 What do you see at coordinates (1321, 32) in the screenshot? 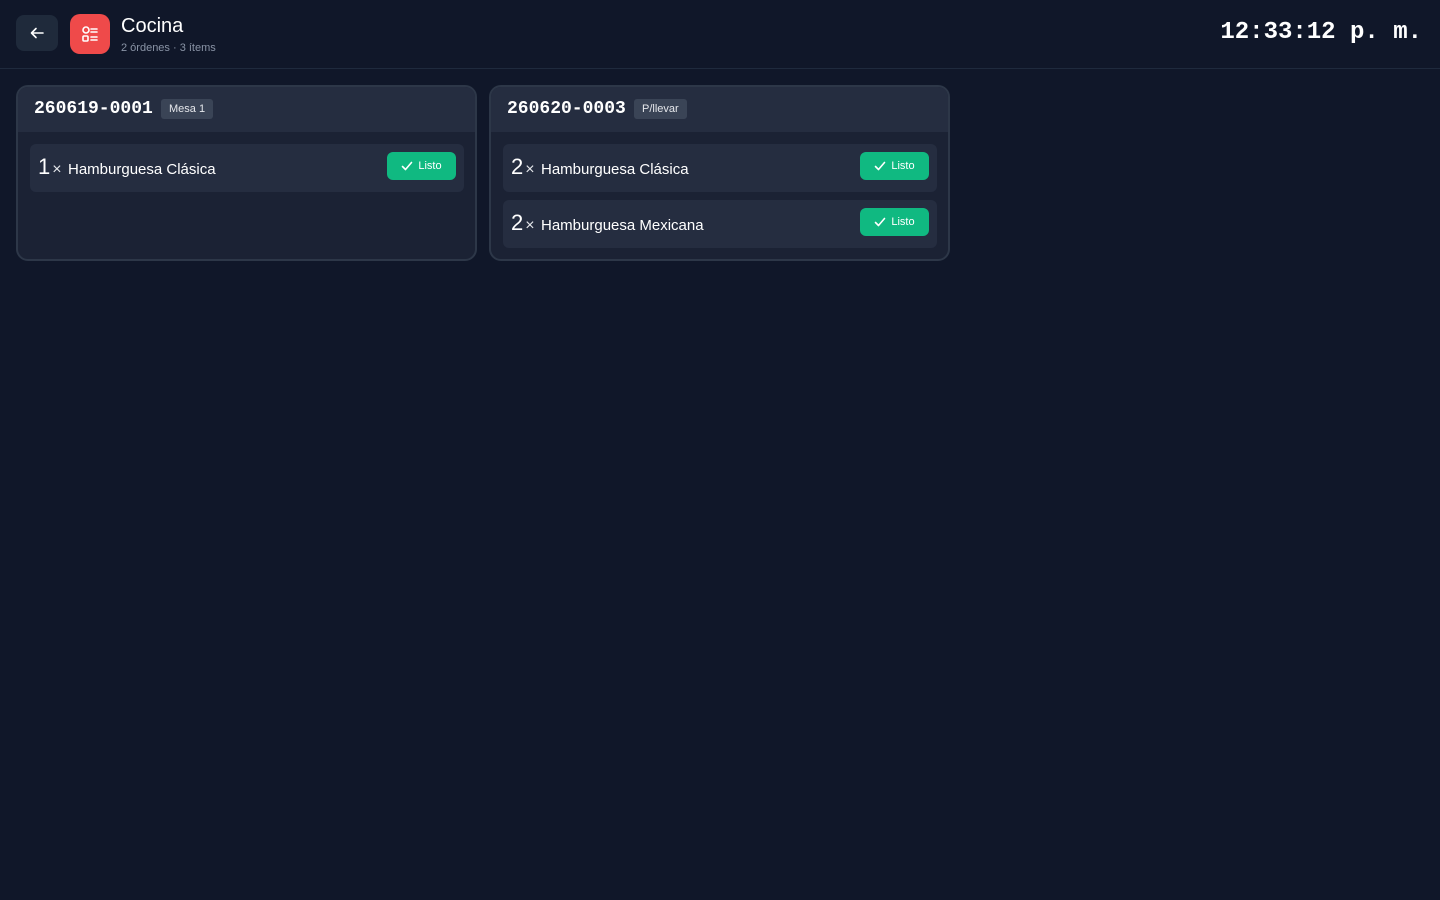
I see `clock: 12:33:12 p. m.` at bounding box center [1321, 32].